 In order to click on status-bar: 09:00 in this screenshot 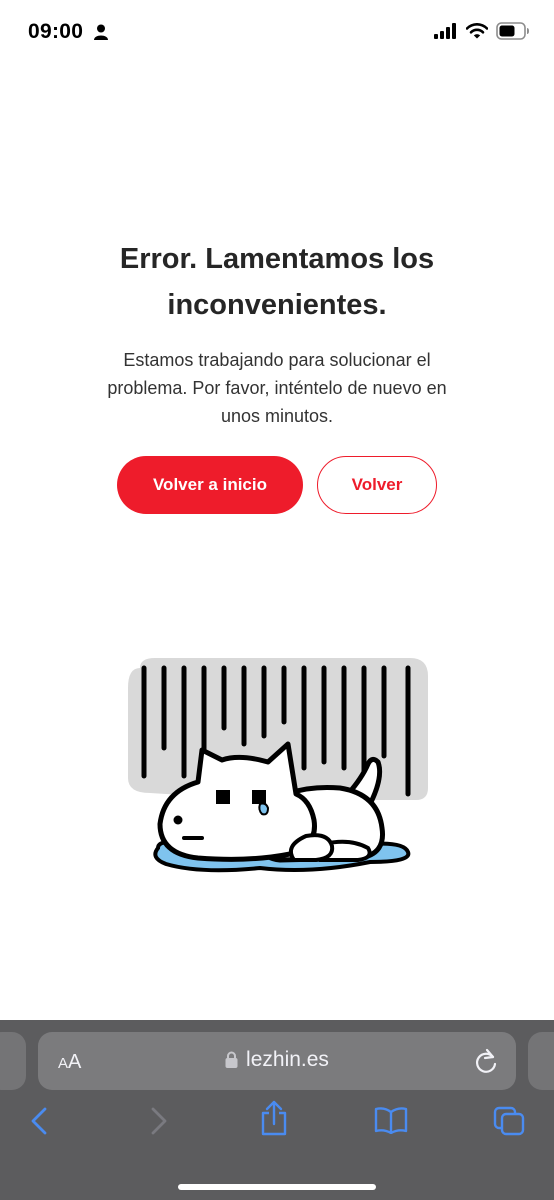, I will do `click(277, 33)`.